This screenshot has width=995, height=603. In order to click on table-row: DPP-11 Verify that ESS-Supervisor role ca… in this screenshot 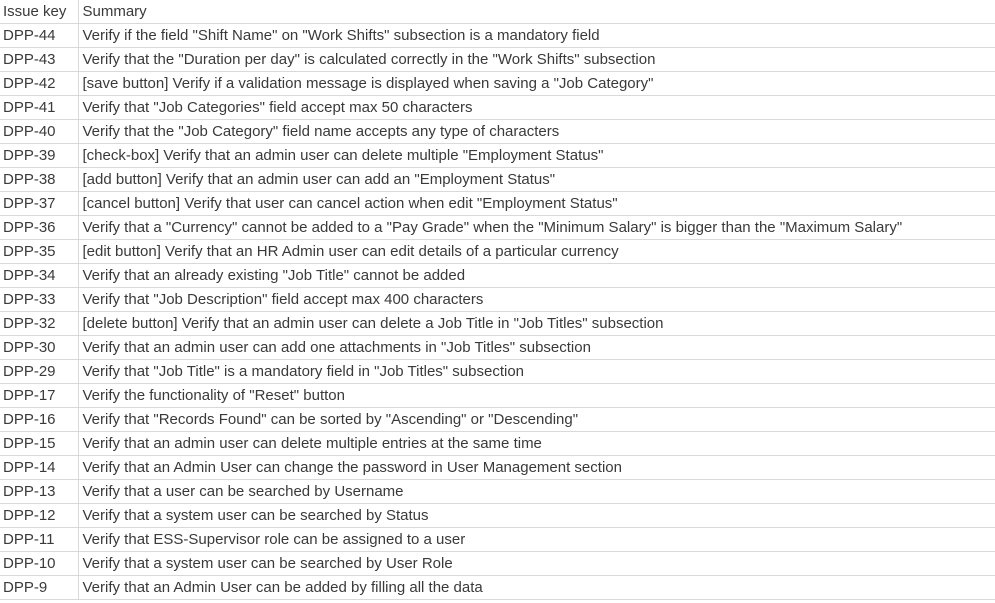, I will do `click(497, 539)`.